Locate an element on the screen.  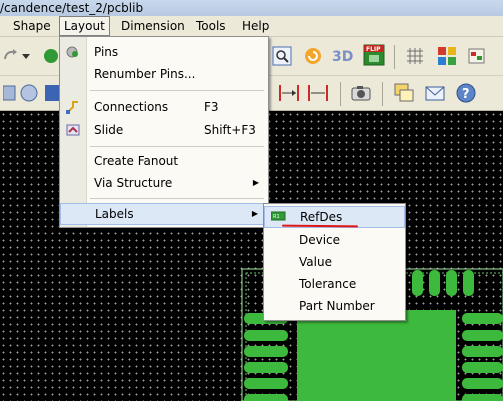
submenu-item-value: Value is located at coordinates (334, 262).